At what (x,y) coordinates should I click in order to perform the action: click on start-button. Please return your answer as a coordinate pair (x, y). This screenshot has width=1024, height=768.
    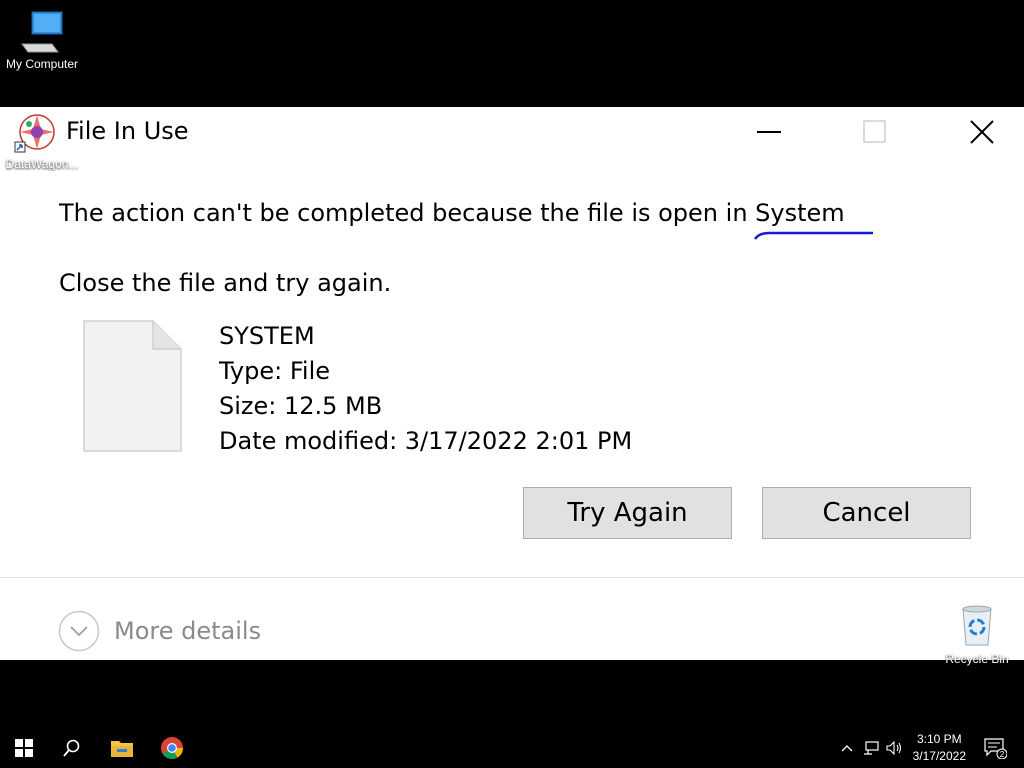
    Looking at the image, I should click on (24, 748).